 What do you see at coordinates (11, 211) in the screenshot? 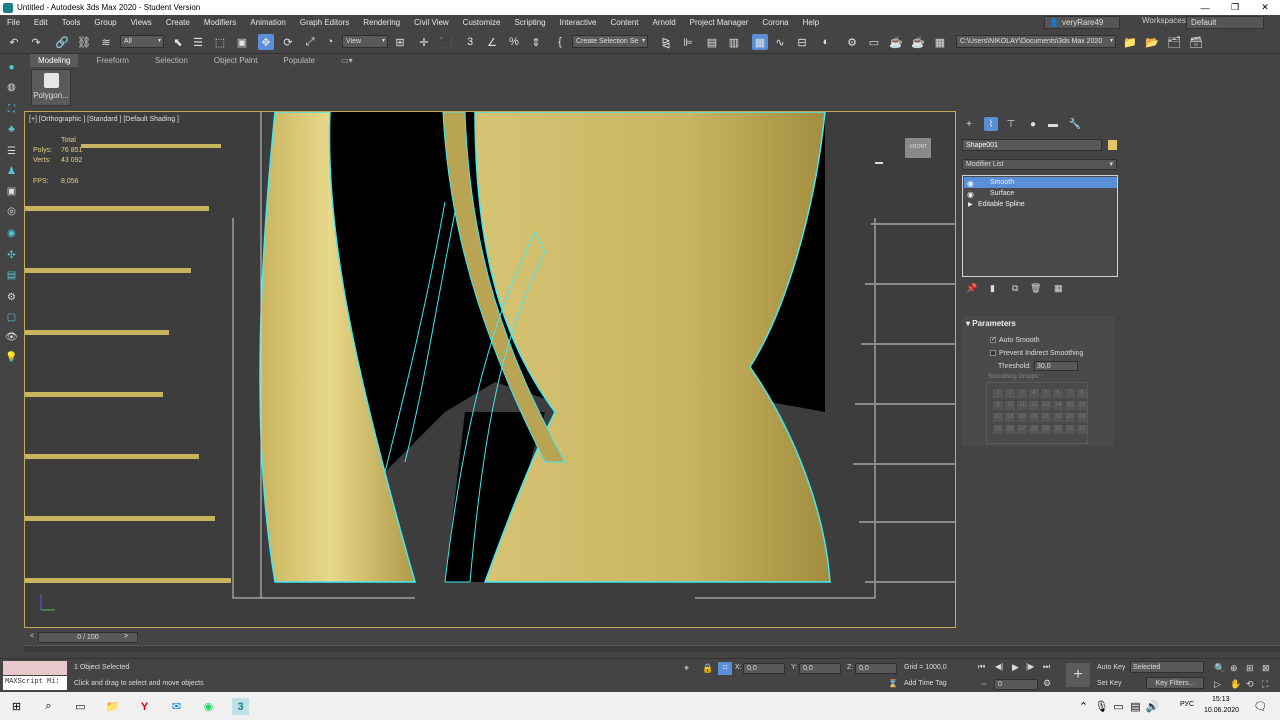
I see `orbit-icon: ◎` at bounding box center [11, 211].